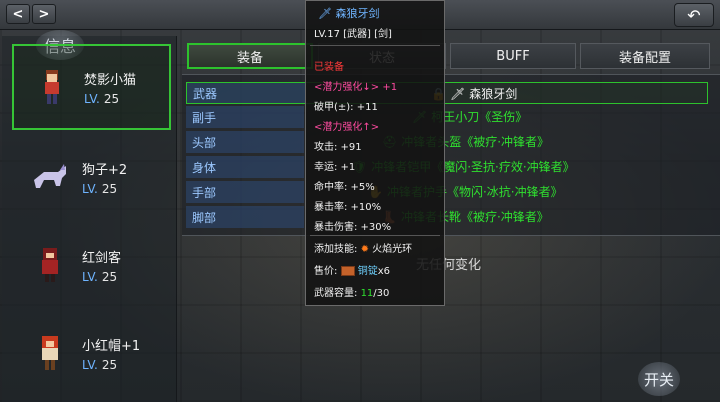  What do you see at coordinates (347, 271) in the screenshot?
I see `copper-ingot-icon` at bounding box center [347, 271].